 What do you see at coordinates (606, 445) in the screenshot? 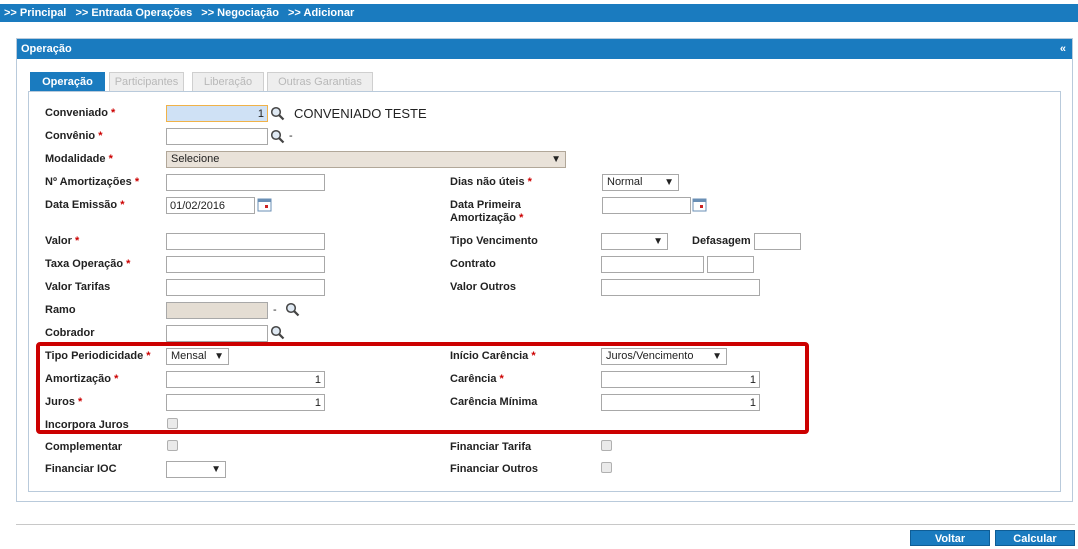
I see `financiar-tarifa-checkbox` at bounding box center [606, 445].